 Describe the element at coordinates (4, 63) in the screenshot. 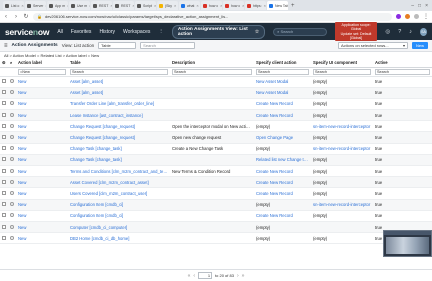

I see `gear-icon: ⚙` at that location.